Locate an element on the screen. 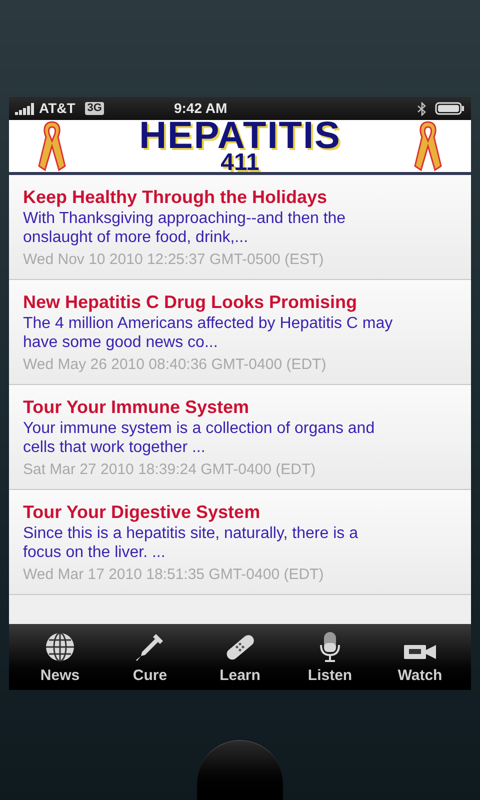 The width and height of the screenshot is (480, 800). article-title: Keep Healthy Through the Holidays is located at coordinates (175, 197).